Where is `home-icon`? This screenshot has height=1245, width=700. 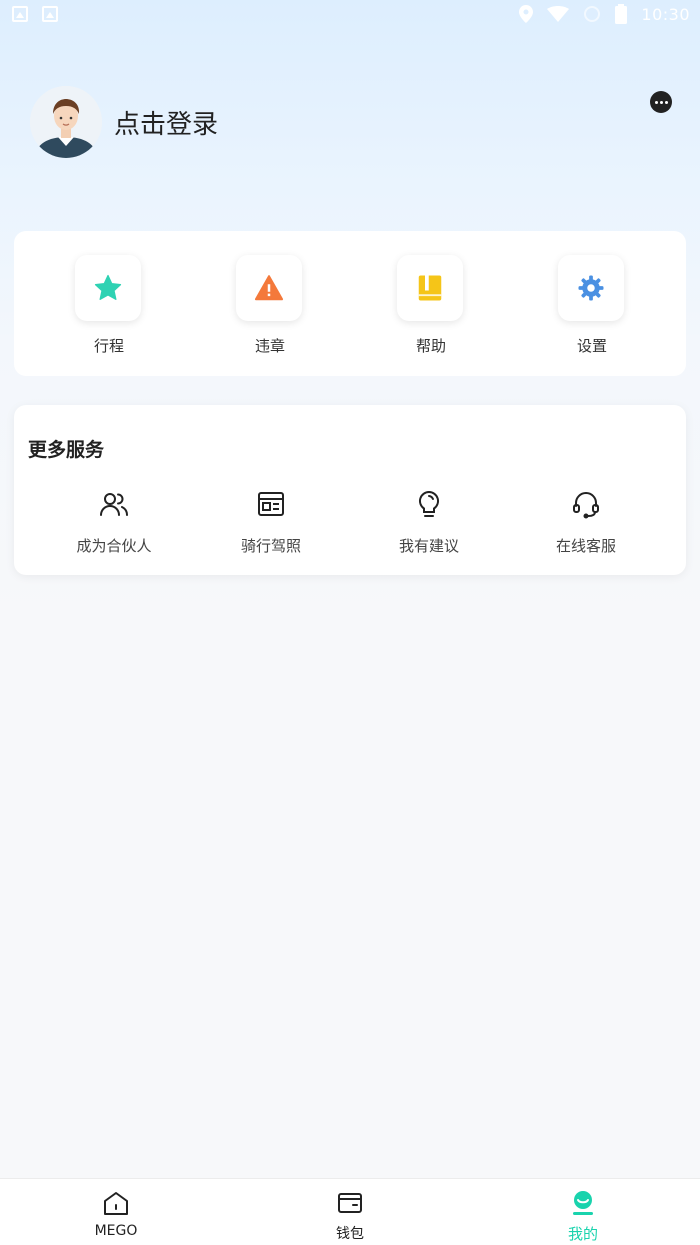
home-icon is located at coordinates (116, 1203).